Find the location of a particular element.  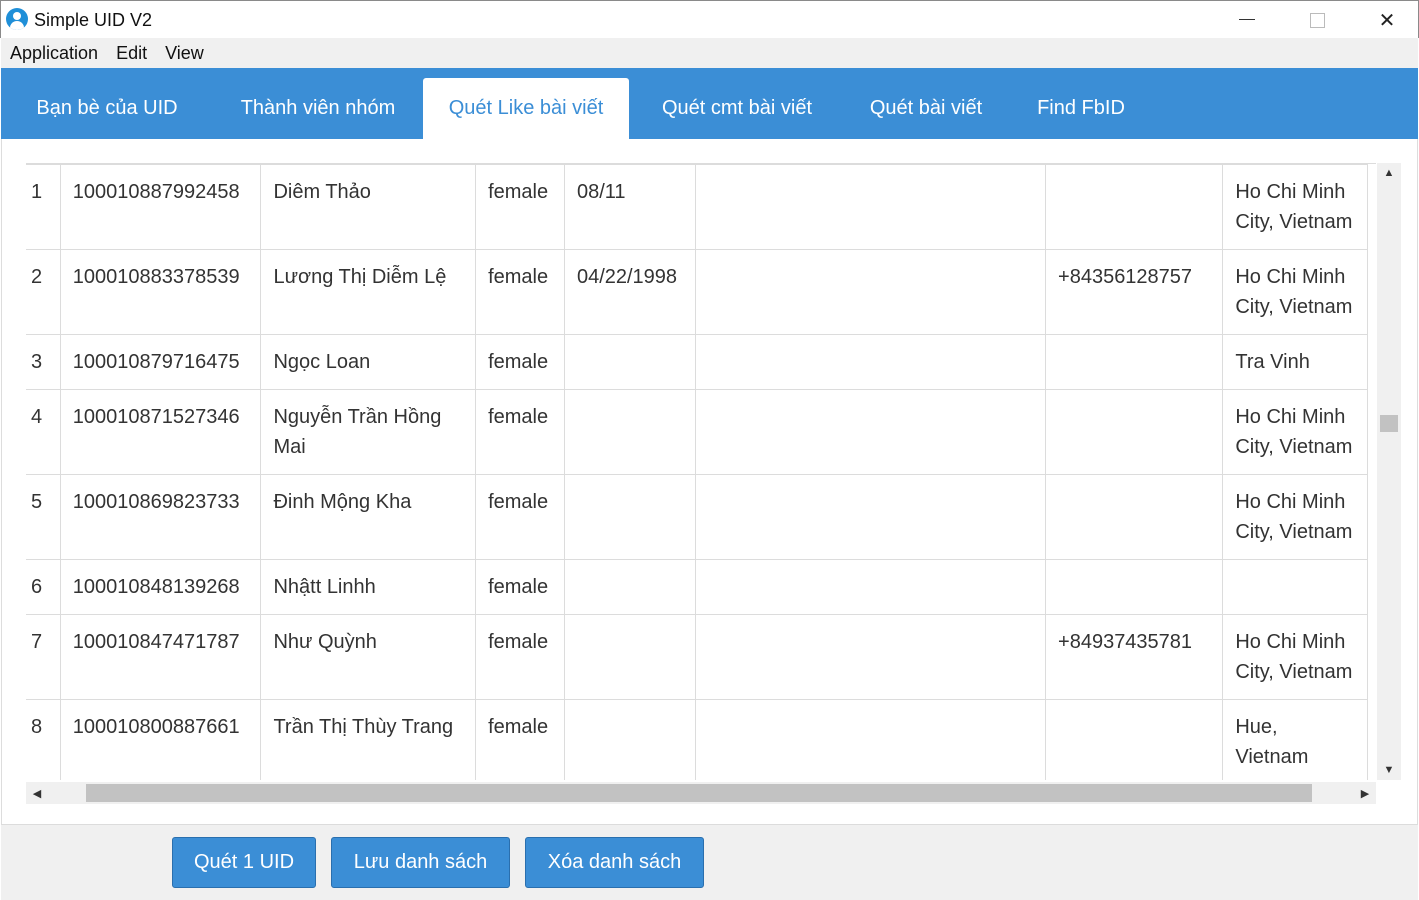

cell-uid: 100010800887661 is located at coordinates (160, 739).